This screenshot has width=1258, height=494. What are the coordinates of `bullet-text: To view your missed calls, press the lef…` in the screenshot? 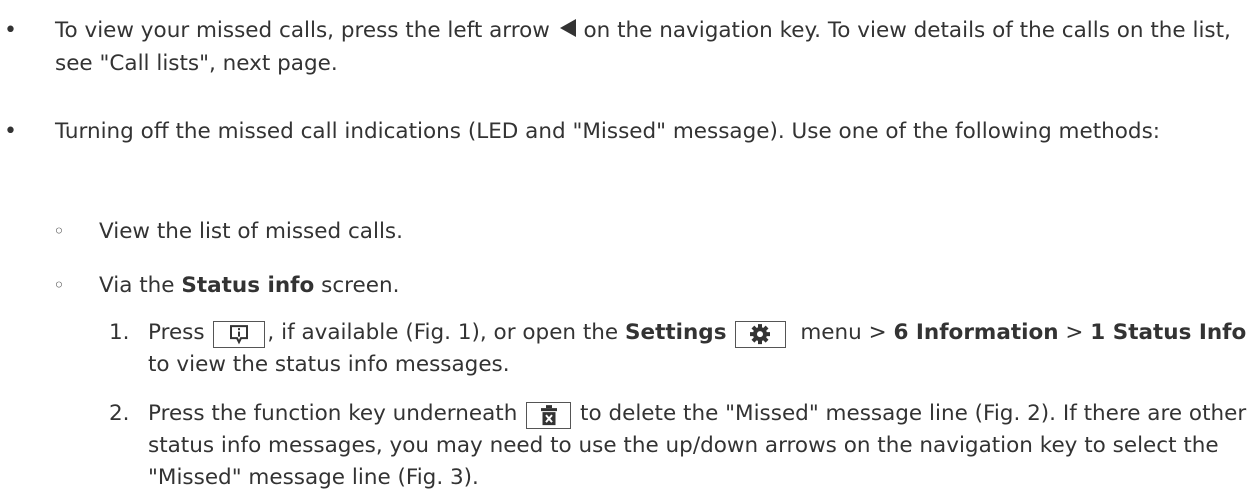 It's located at (650, 47).